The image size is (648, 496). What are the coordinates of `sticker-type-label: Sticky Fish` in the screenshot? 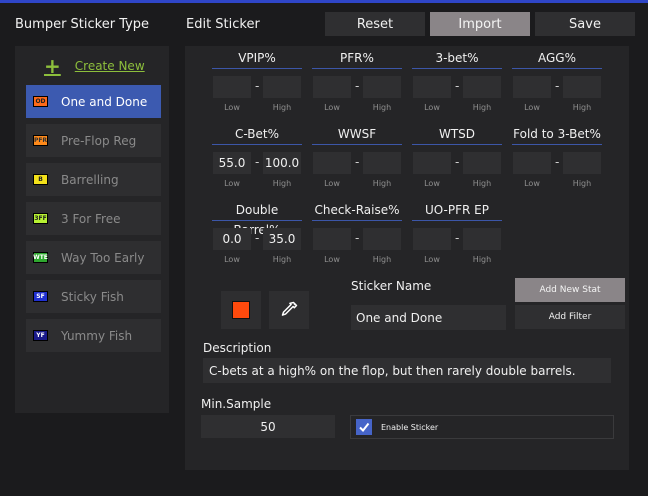 It's located at (92, 296).